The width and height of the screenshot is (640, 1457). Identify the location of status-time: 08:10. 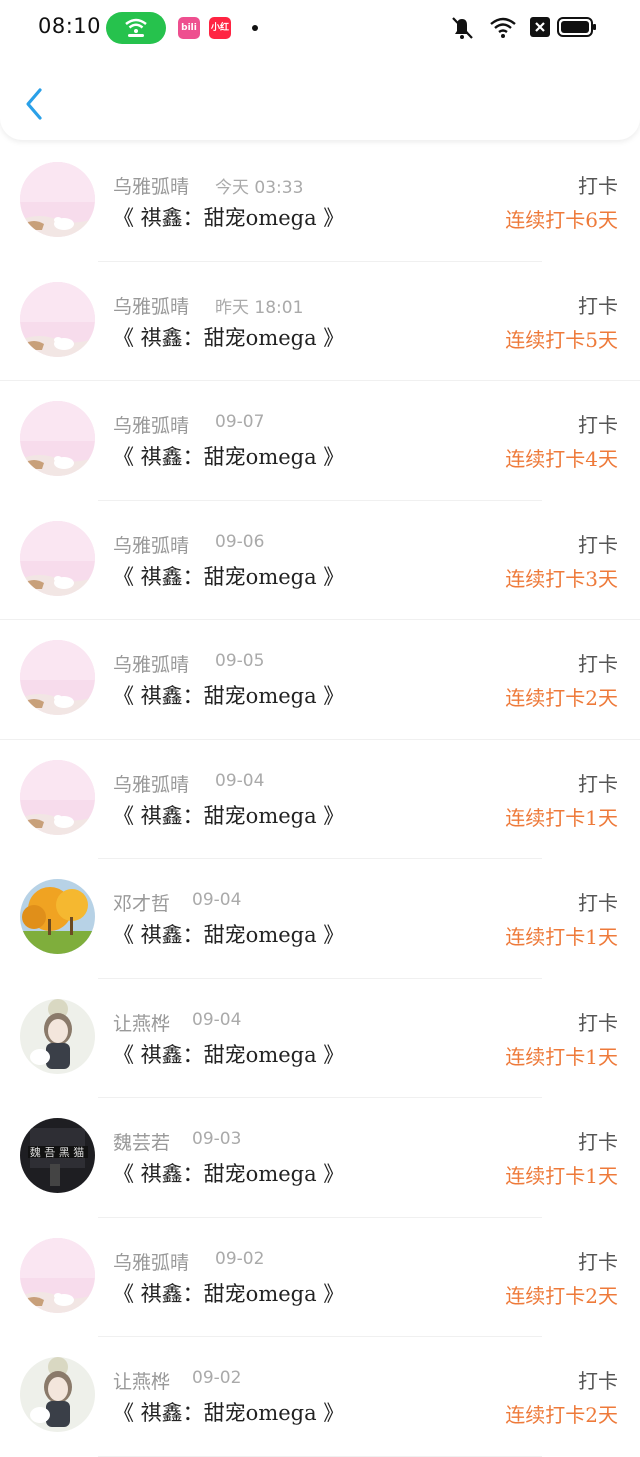
(70, 26).